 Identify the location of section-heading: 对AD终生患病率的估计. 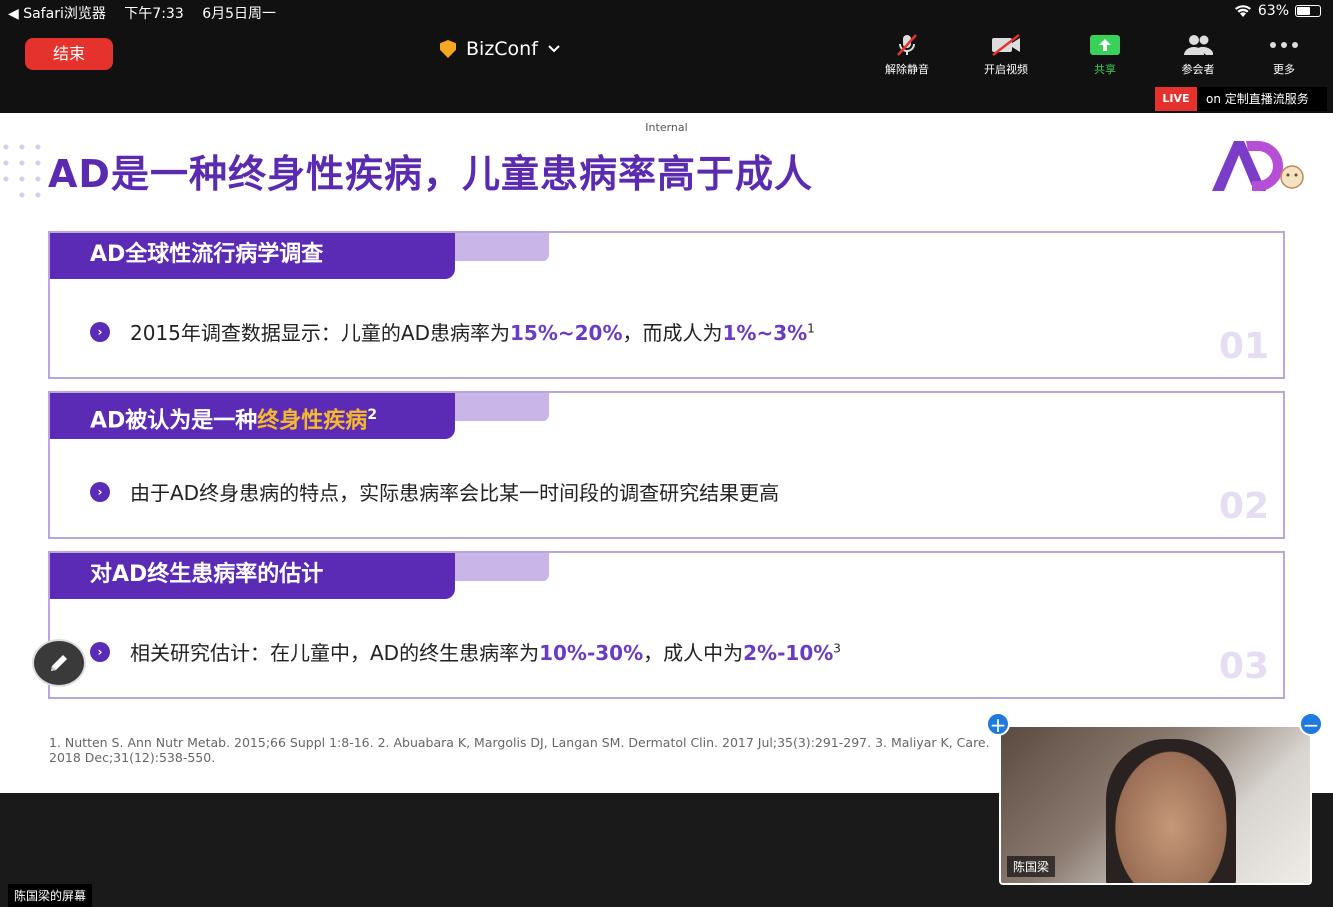
(252, 576).